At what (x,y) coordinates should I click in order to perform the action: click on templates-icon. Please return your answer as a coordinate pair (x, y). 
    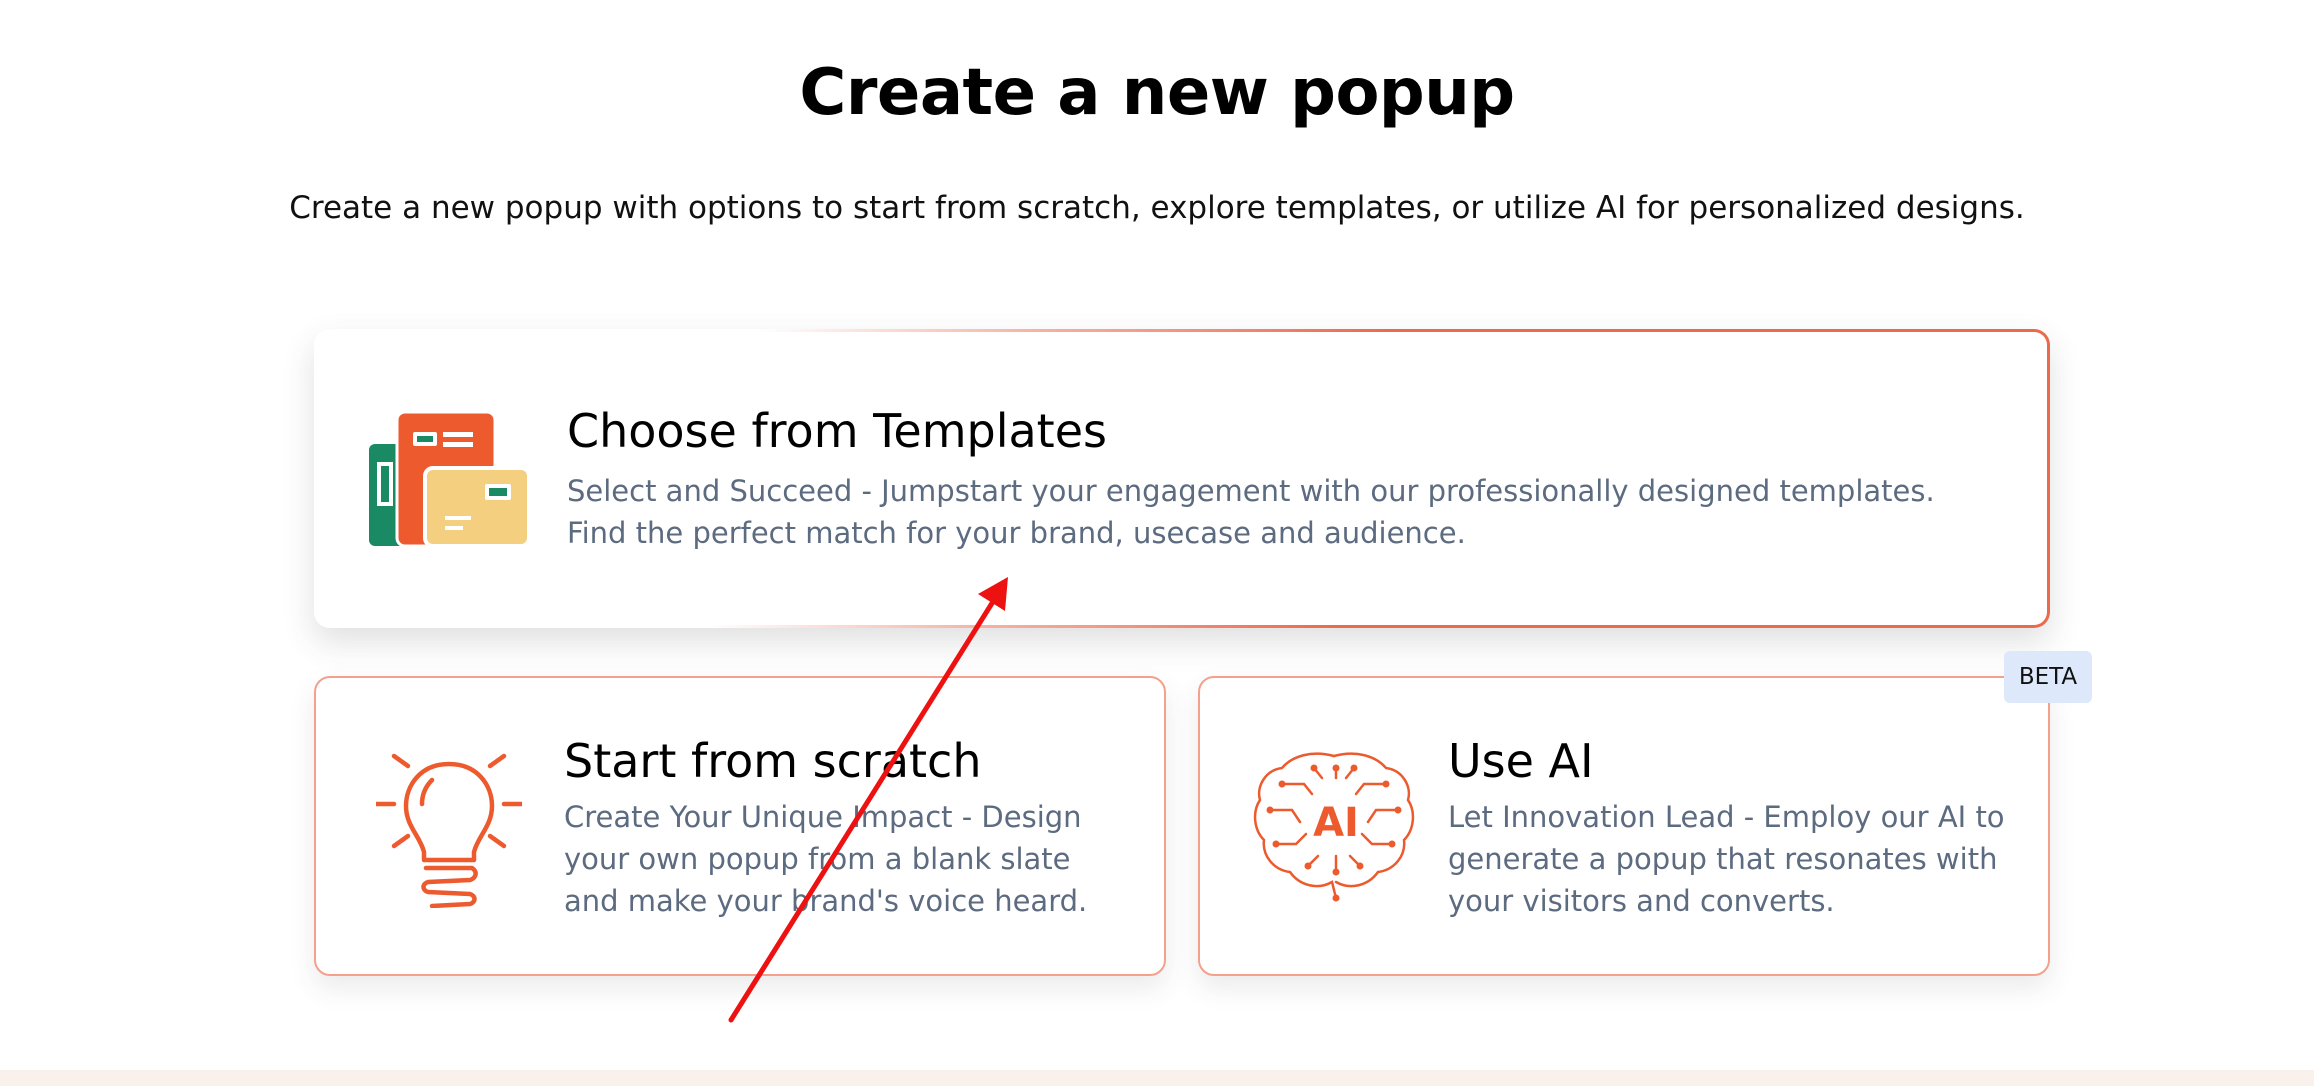
    Looking at the image, I should click on (450, 480).